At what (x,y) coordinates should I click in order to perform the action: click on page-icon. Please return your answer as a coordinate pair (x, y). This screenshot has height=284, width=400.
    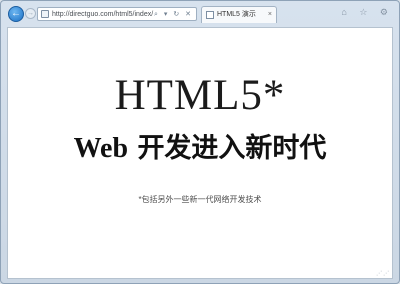
    Looking at the image, I should click on (45, 14).